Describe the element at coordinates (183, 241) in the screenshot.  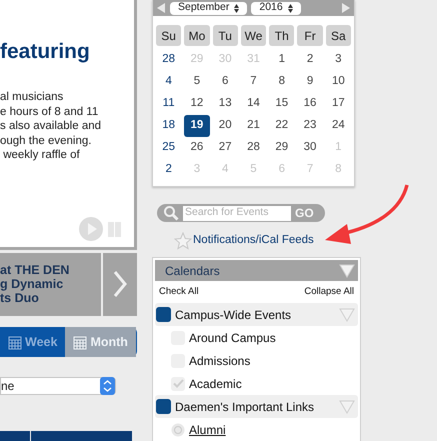
I see `star-icon` at that location.